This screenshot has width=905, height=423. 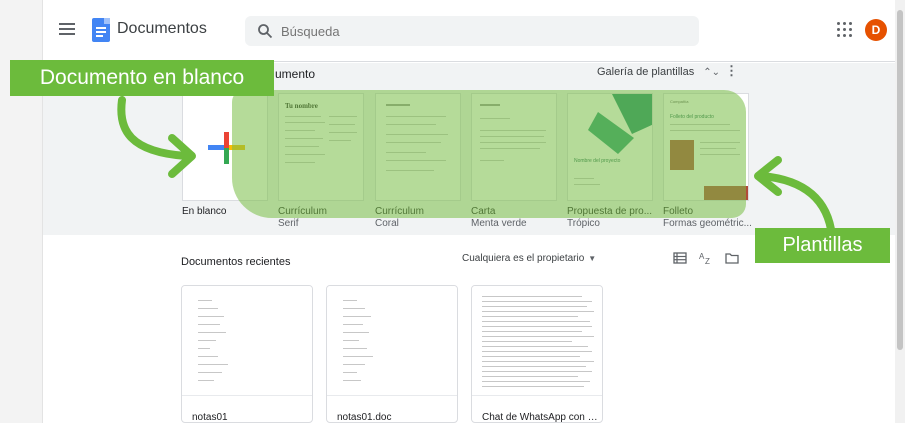 What do you see at coordinates (597, 161) in the screenshot?
I see `thumb-project-title: Nombre del proyecto` at bounding box center [597, 161].